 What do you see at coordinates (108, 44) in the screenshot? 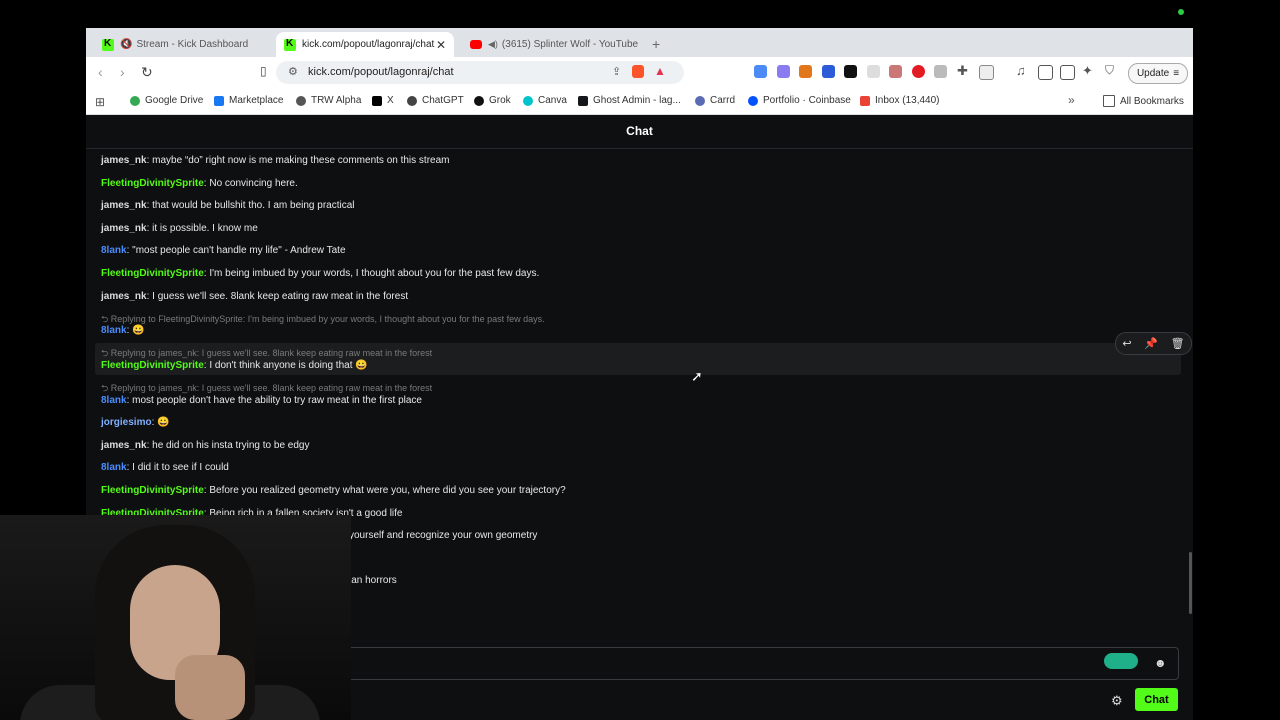
I see `kick-icon` at bounding box center [108, 44].